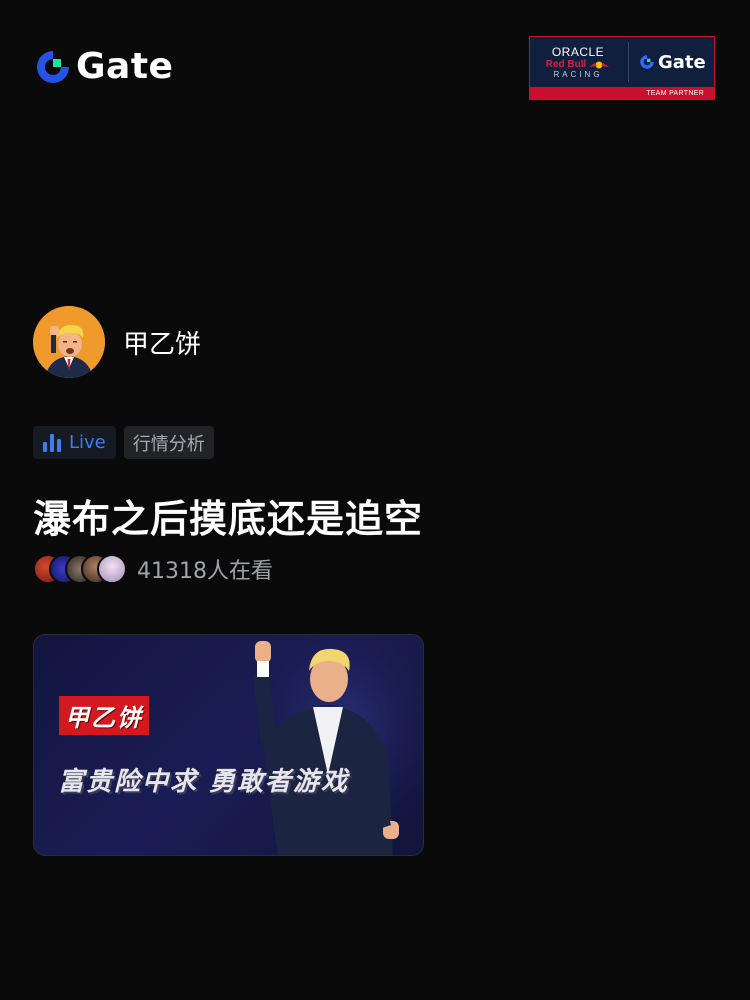  Describe the element at coordinates (205, 571) in the screenshot. I see `viewer-count: 41318人在看` at that location.